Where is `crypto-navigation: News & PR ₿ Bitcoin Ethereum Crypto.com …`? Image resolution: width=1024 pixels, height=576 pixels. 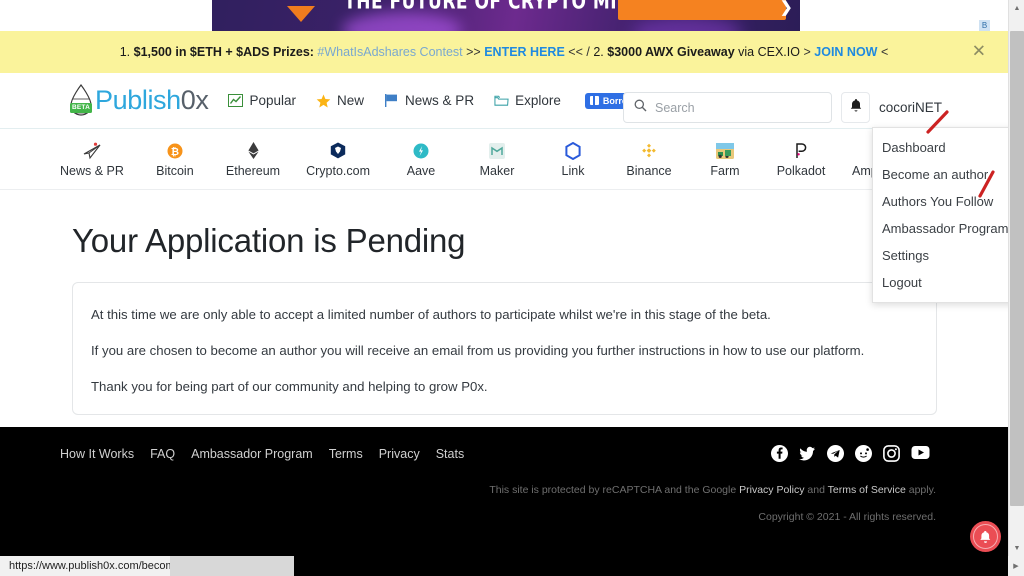
crypto-navigation: News & PR ₿ Bitcoin Ethereum Crypto.com … is located at coordinates (504, 160).